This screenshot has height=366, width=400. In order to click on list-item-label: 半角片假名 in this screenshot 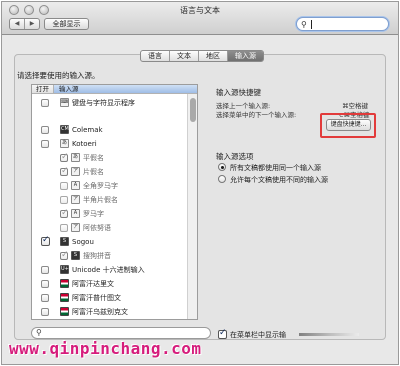, I will do `click(100, 200)`.